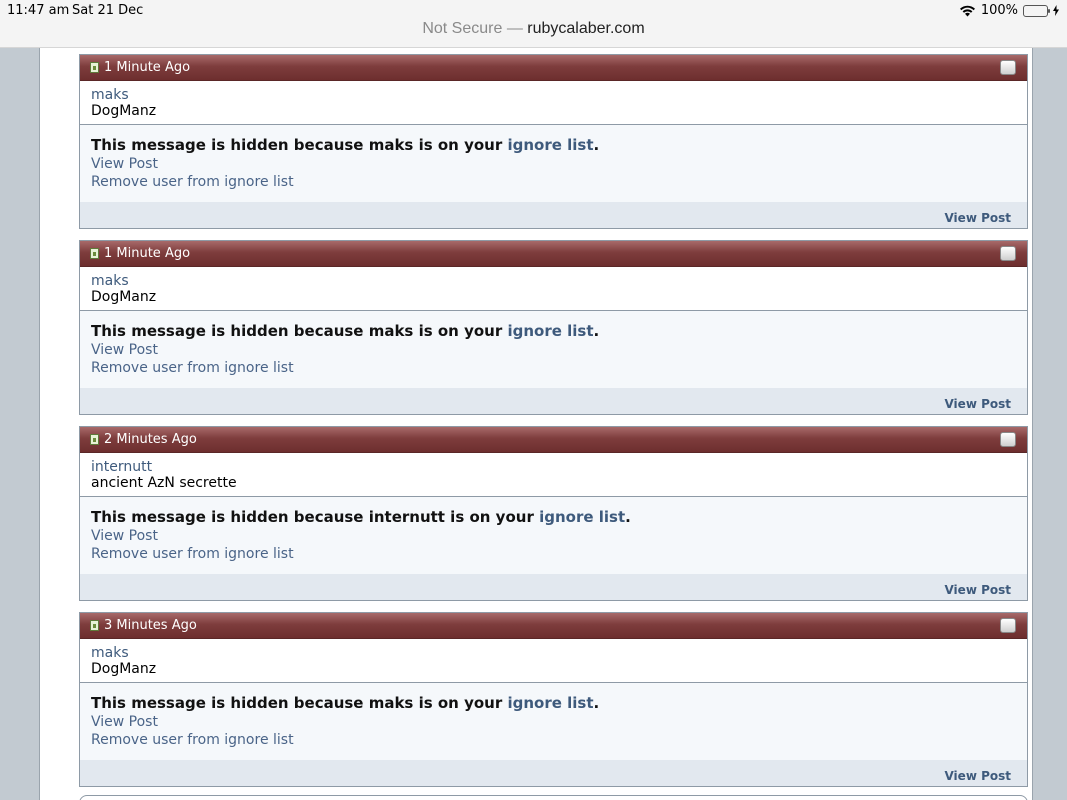  What do you see at coordinates (150, 439) in the screenshot?
I see `post-time: 2 Minutes Ago` at bounding box center [150, 439].